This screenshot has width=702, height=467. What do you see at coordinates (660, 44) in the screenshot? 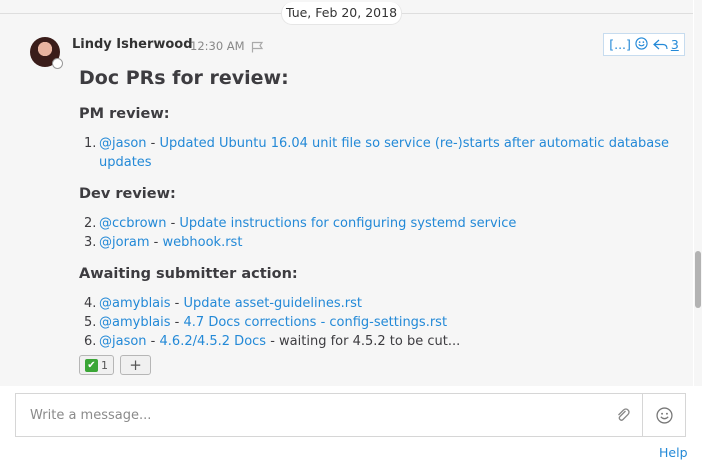
I see `reply-arrow-icon` at bounding box center [660, 44].